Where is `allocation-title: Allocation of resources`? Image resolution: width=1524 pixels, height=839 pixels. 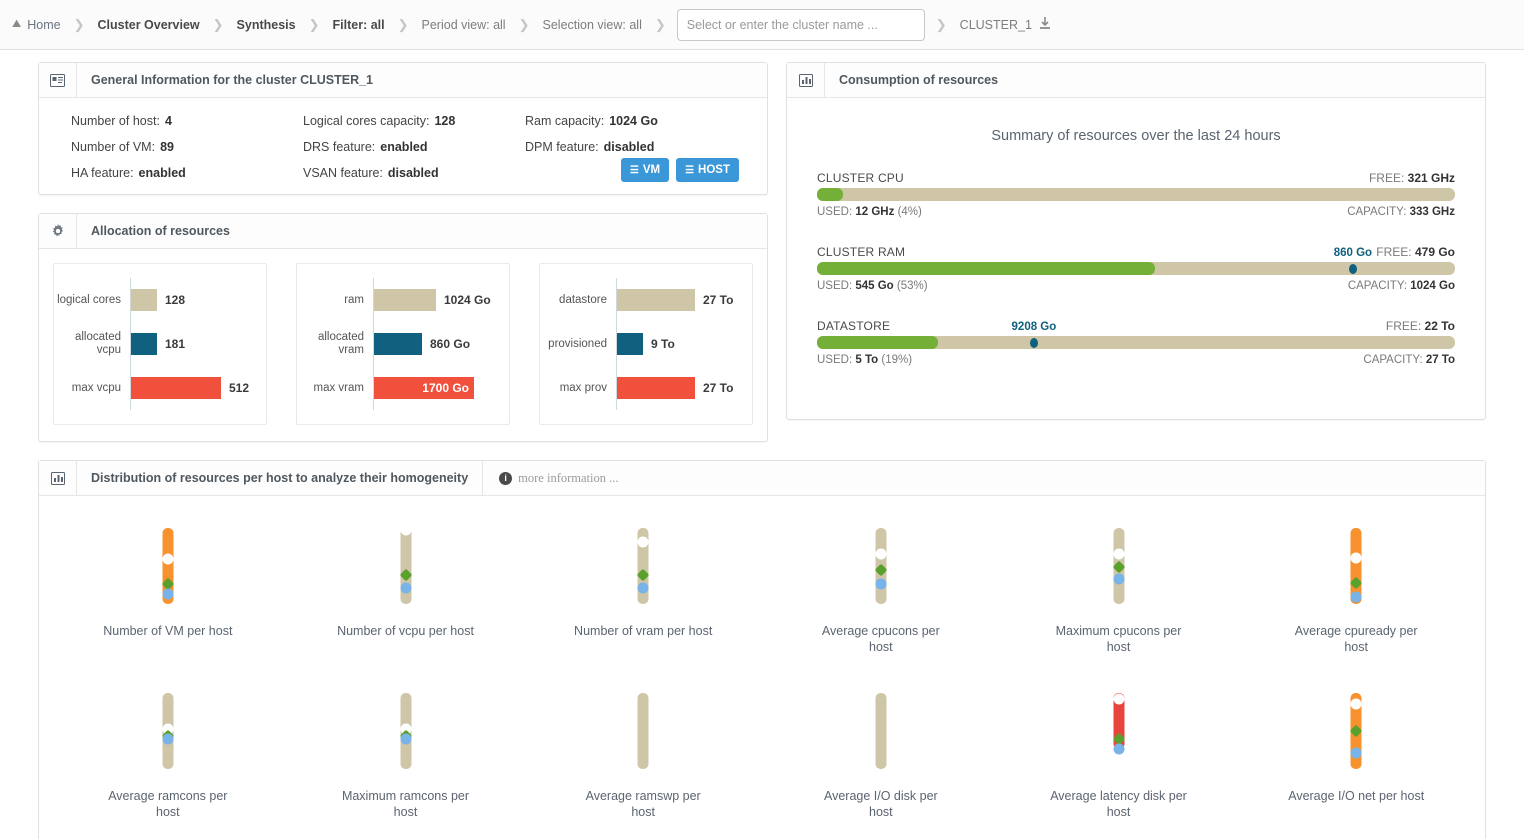 allocation-title: Allocation of resources is located at coordinates (160, 231).